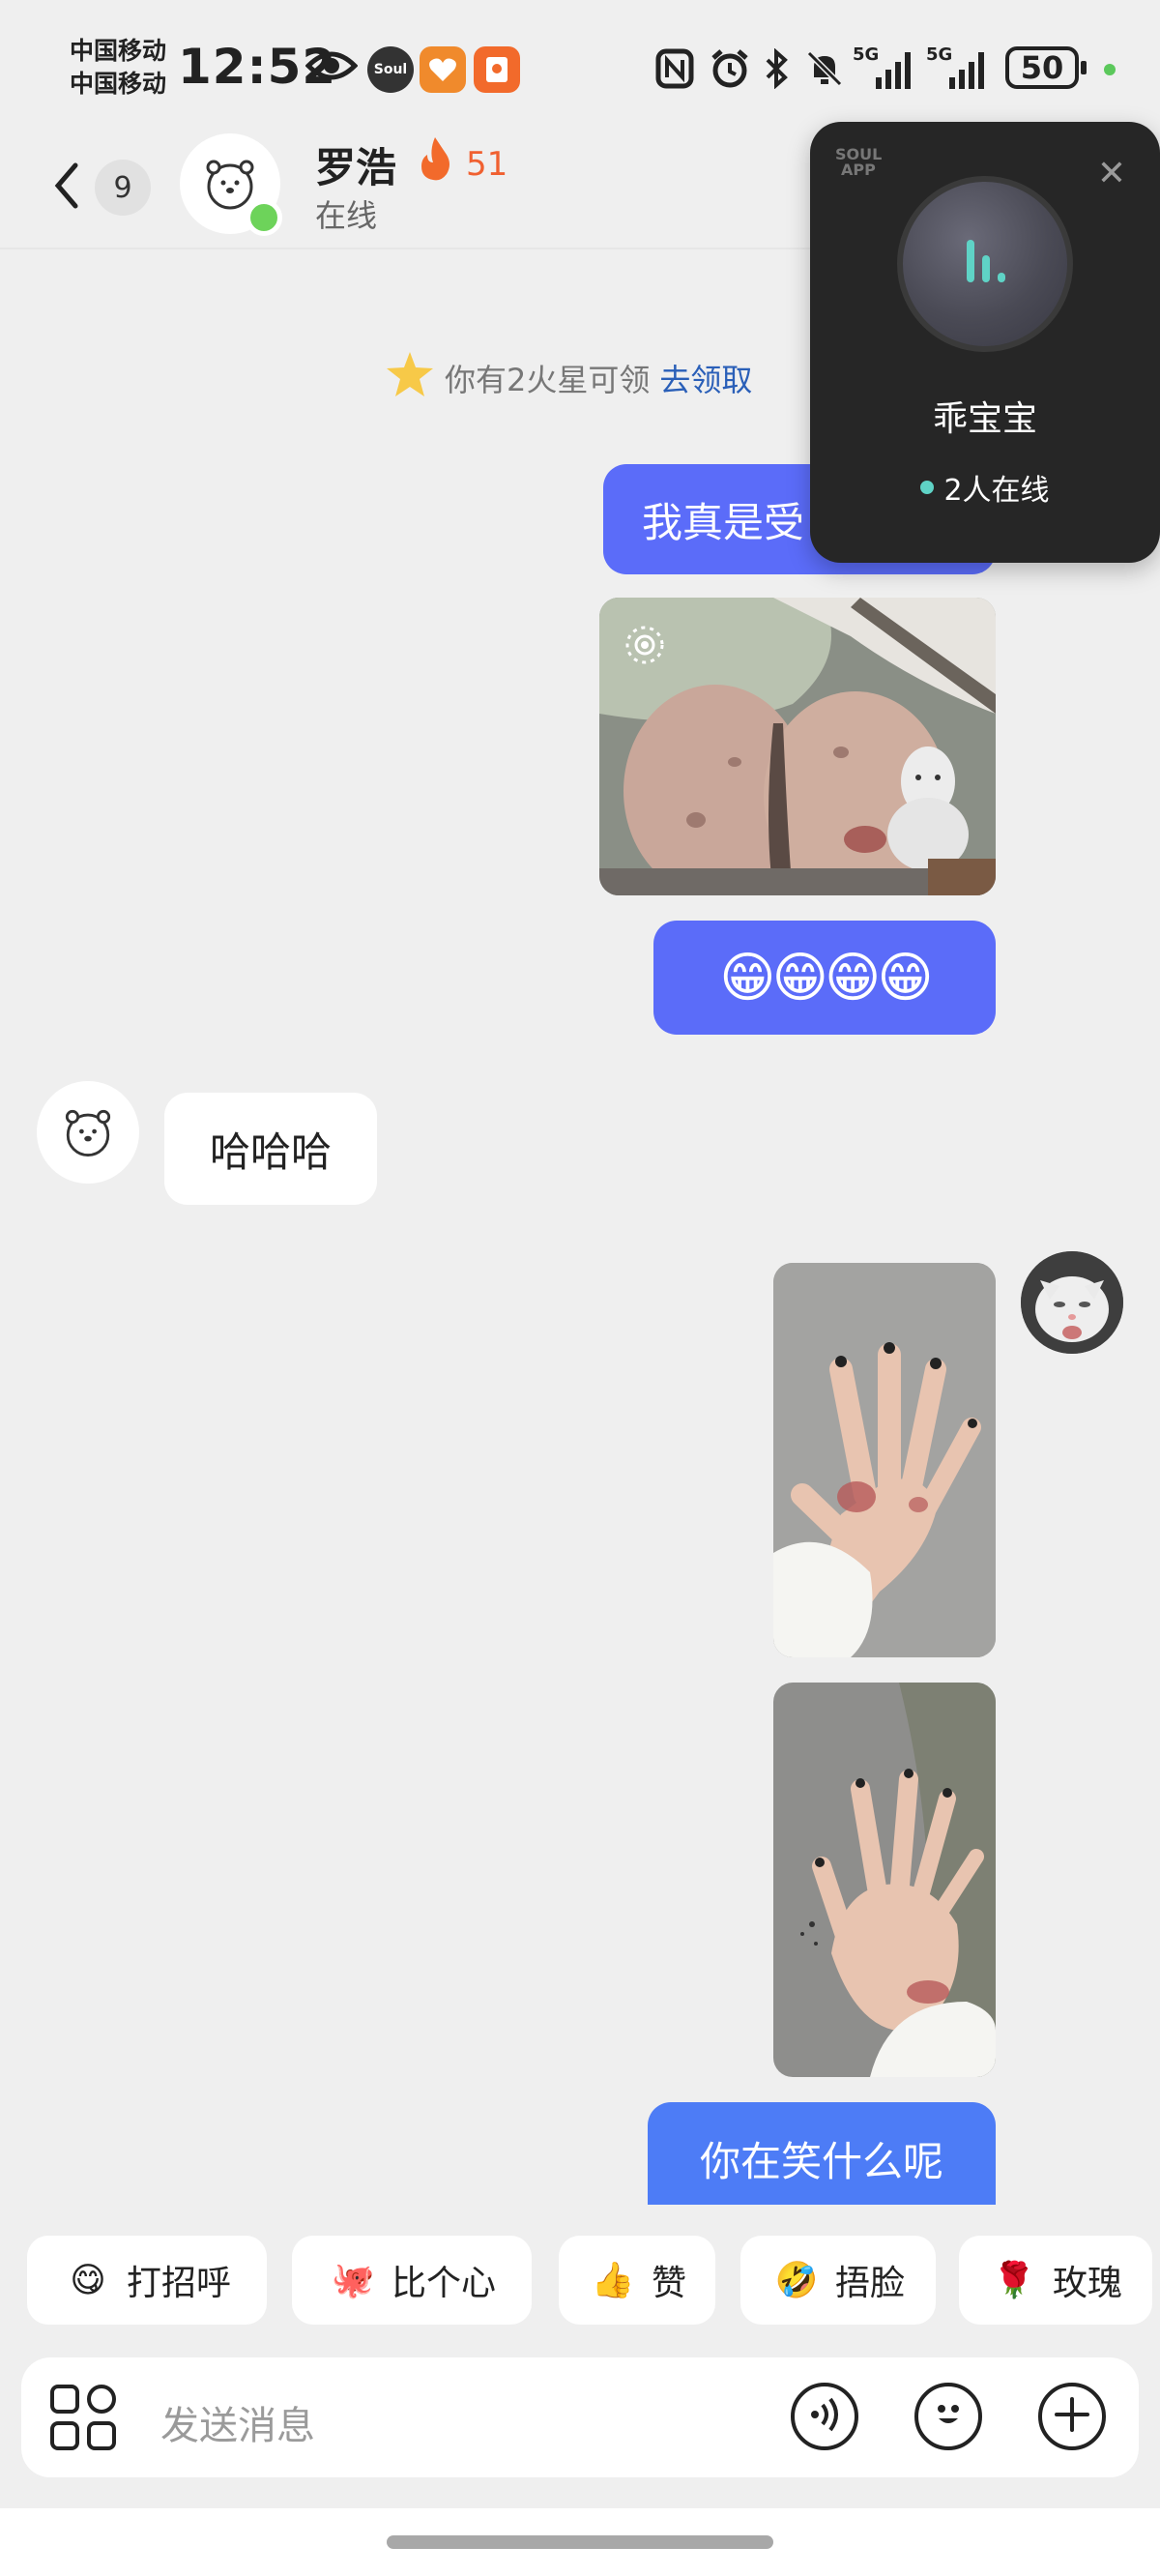 The height and width of the screenshot is (2576, 1160). I want to click on signal-5g-icon-1: 5G, so click(886, 70).